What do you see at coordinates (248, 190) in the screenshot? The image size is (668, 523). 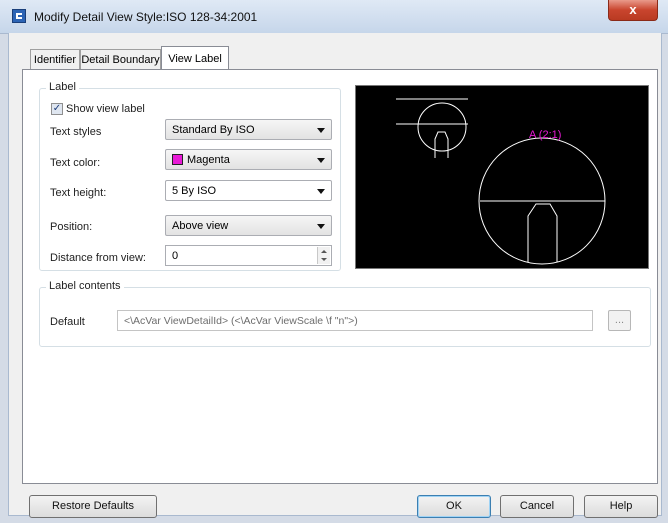 I see `text-height-select: 5 By ISO` at bounding box center [248, 190].